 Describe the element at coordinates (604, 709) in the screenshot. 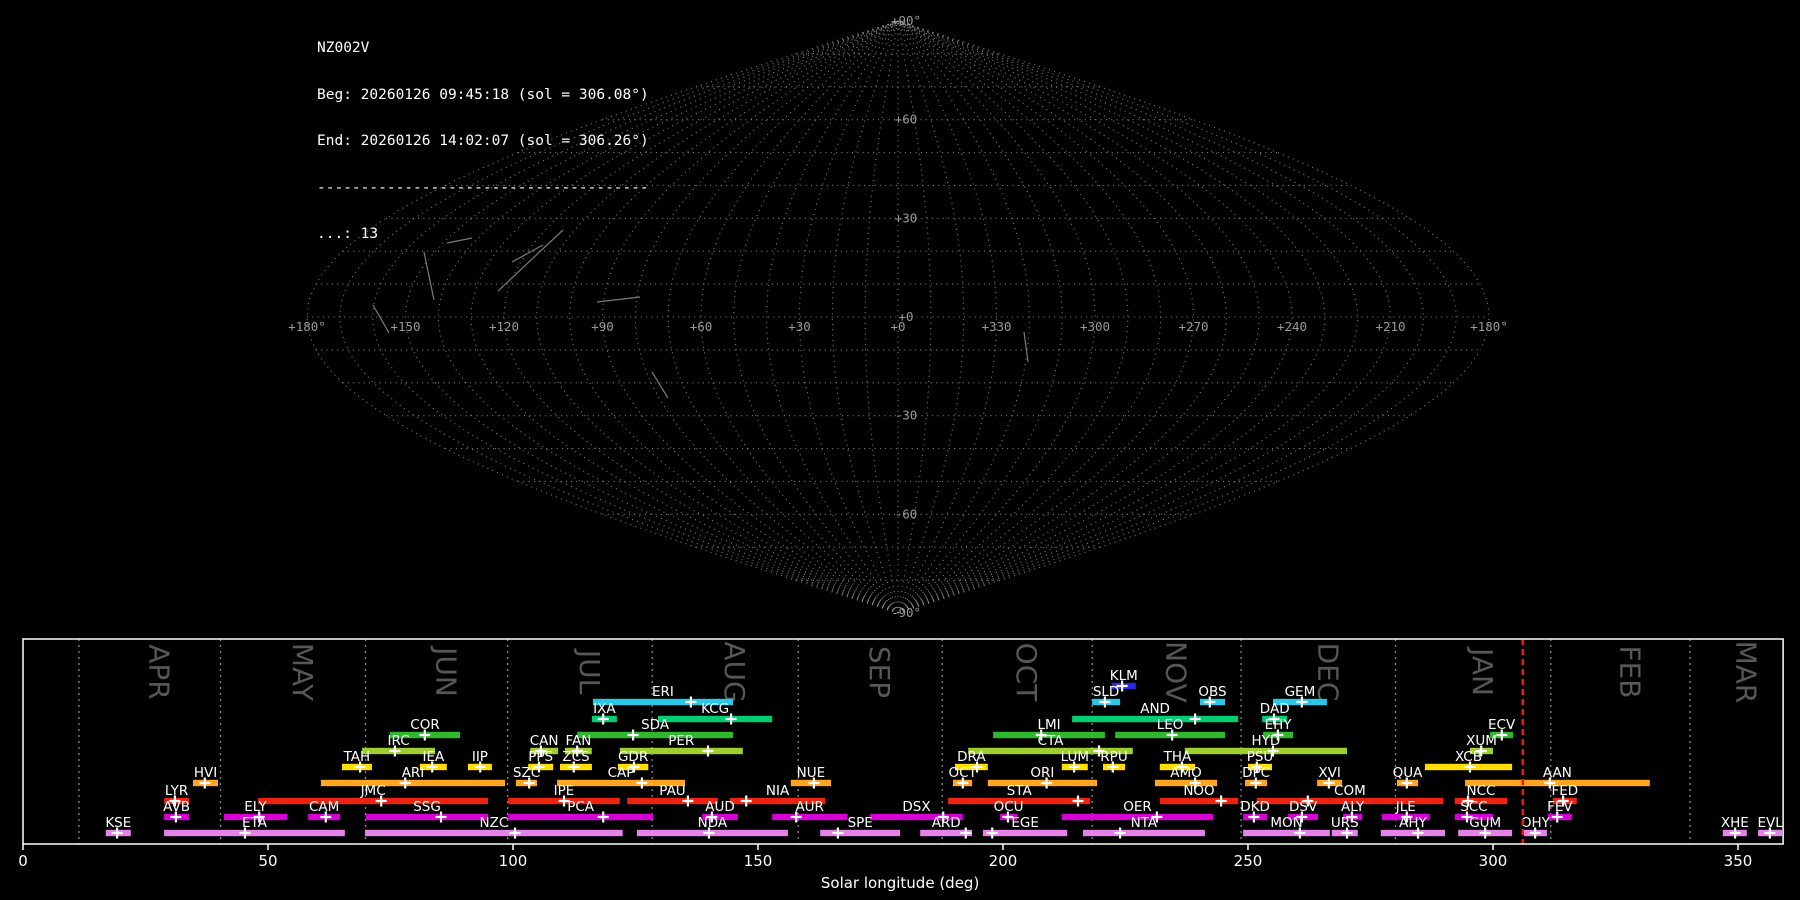

I see `shower-label: IXA` at that location.